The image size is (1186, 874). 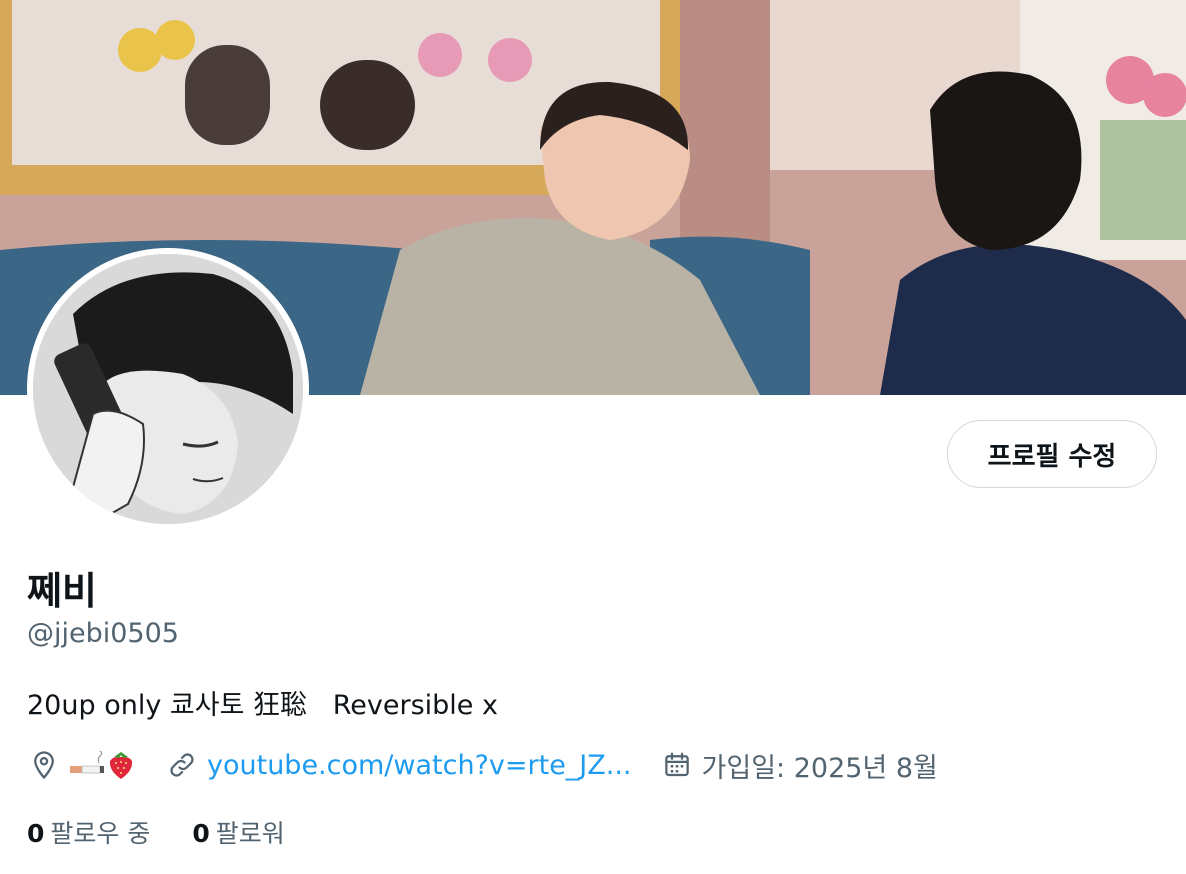 I want to click on user-handle: @jjebi0505, so click(x=103, y=633).